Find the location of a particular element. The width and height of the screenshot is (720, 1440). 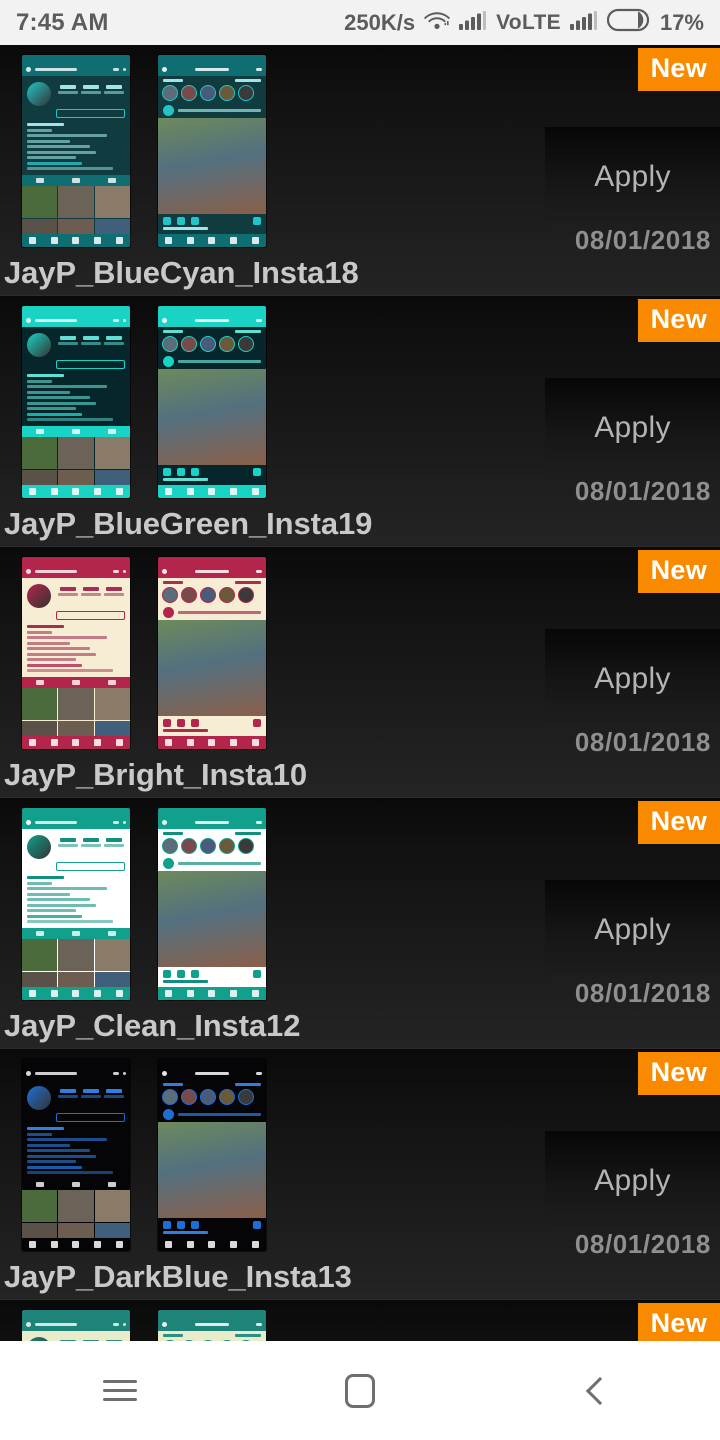

theme-title: JayP_DarkBlue_Insta13 is located at coordinates (178, 1276).